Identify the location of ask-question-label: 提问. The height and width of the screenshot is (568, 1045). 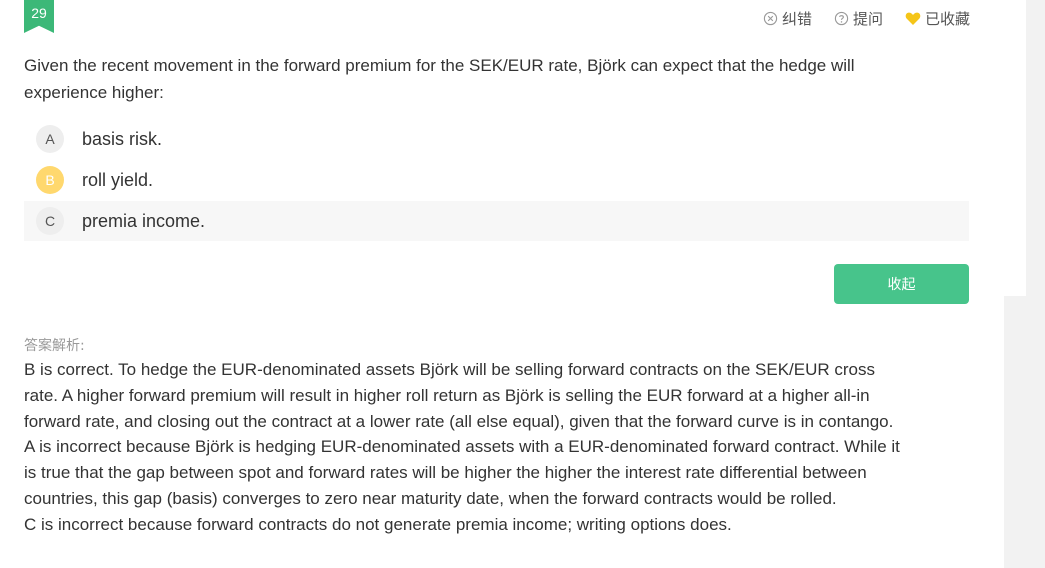
(867, 19).